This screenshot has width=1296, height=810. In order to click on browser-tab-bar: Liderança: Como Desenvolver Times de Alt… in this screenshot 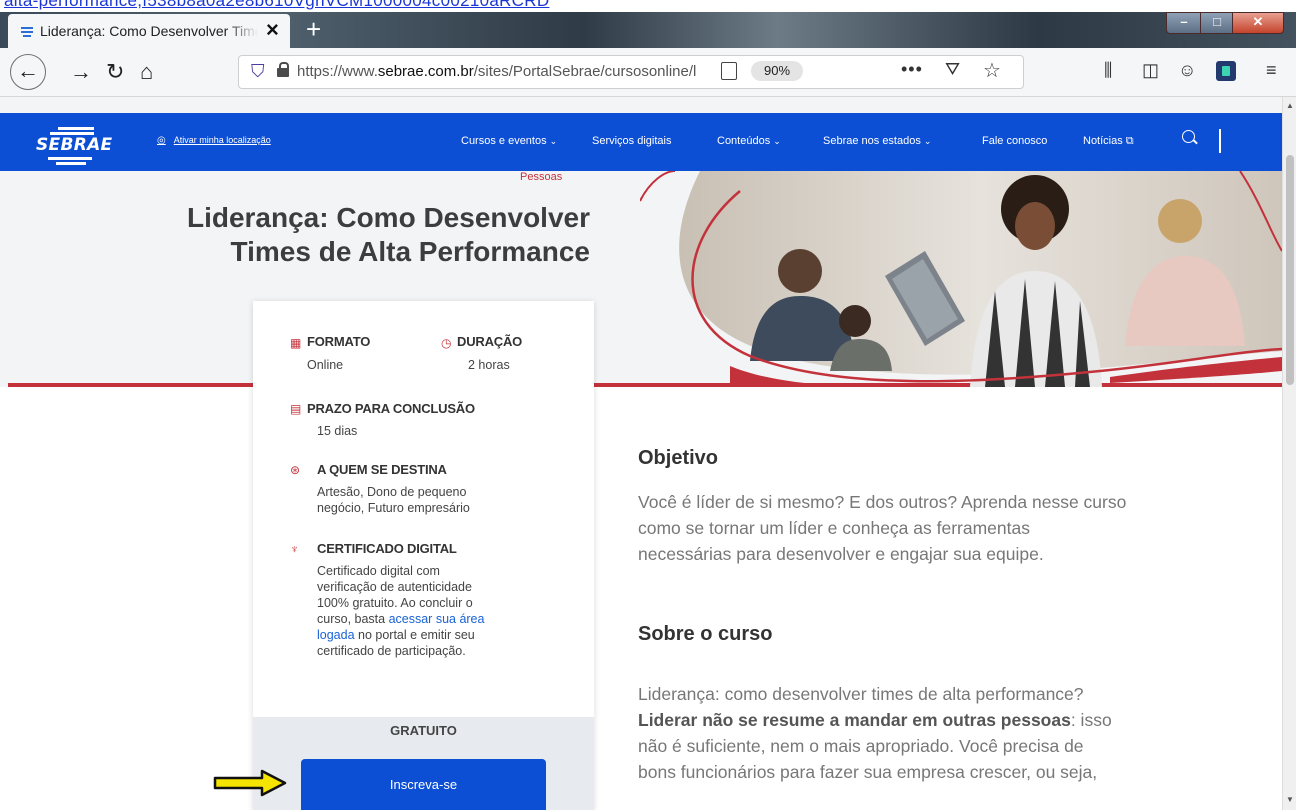, I will do `click(648, 30)`.